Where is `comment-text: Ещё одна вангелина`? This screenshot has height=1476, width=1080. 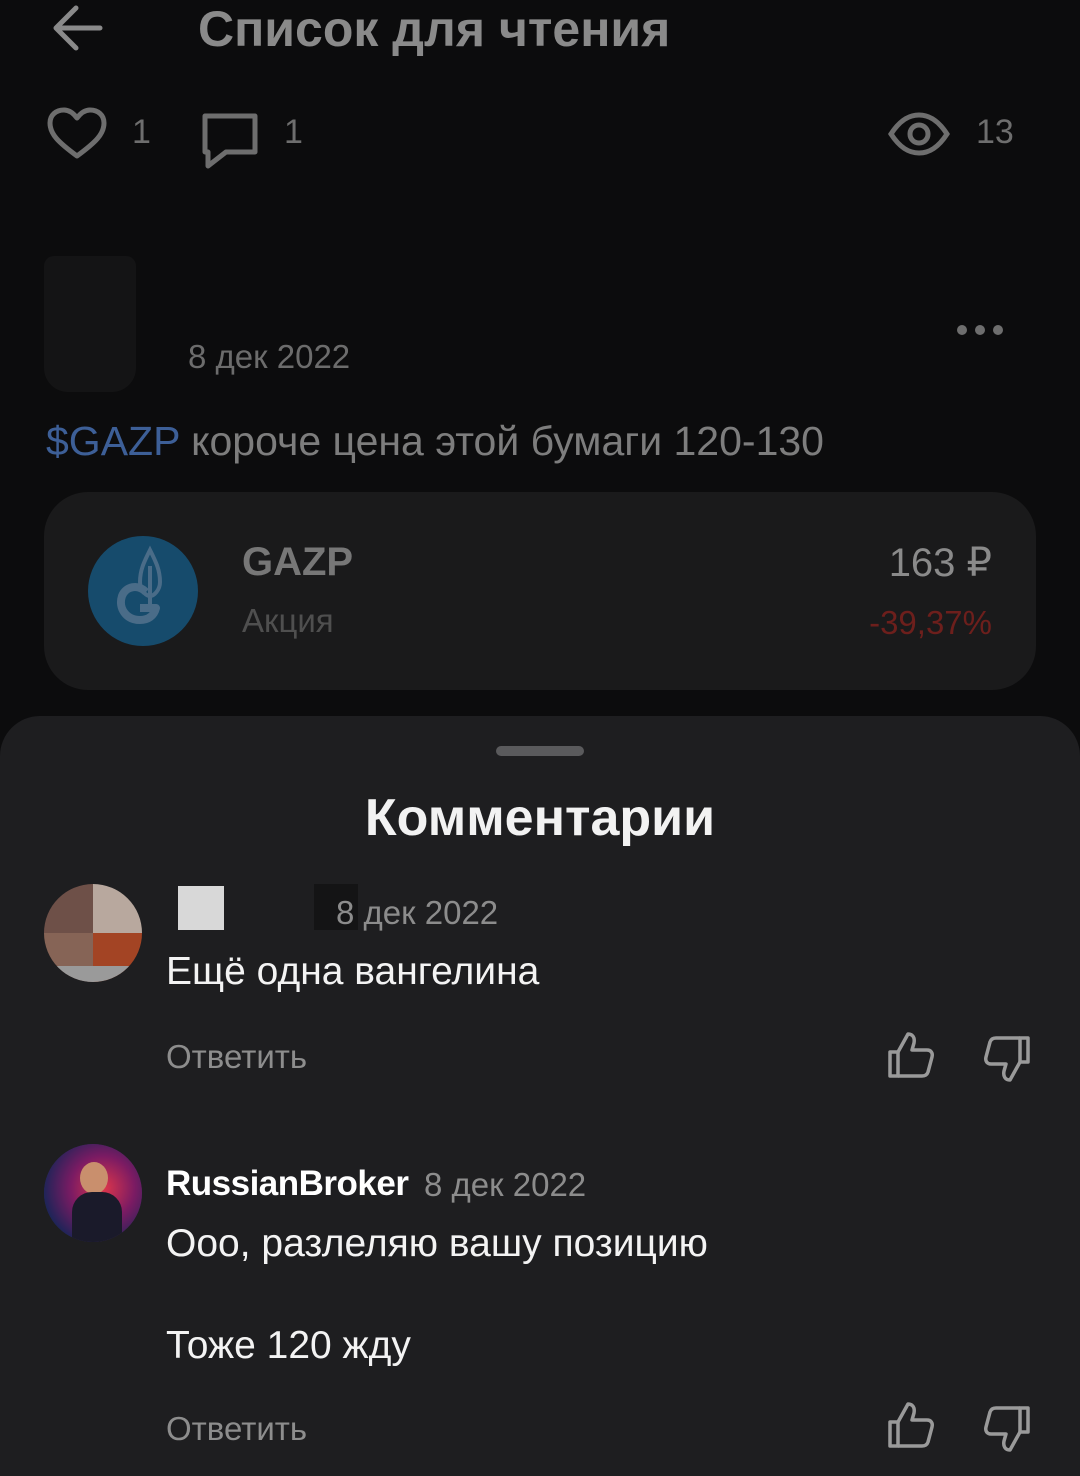 comment-text: Ещё одна вангелина is located at coordinates (353, 971).